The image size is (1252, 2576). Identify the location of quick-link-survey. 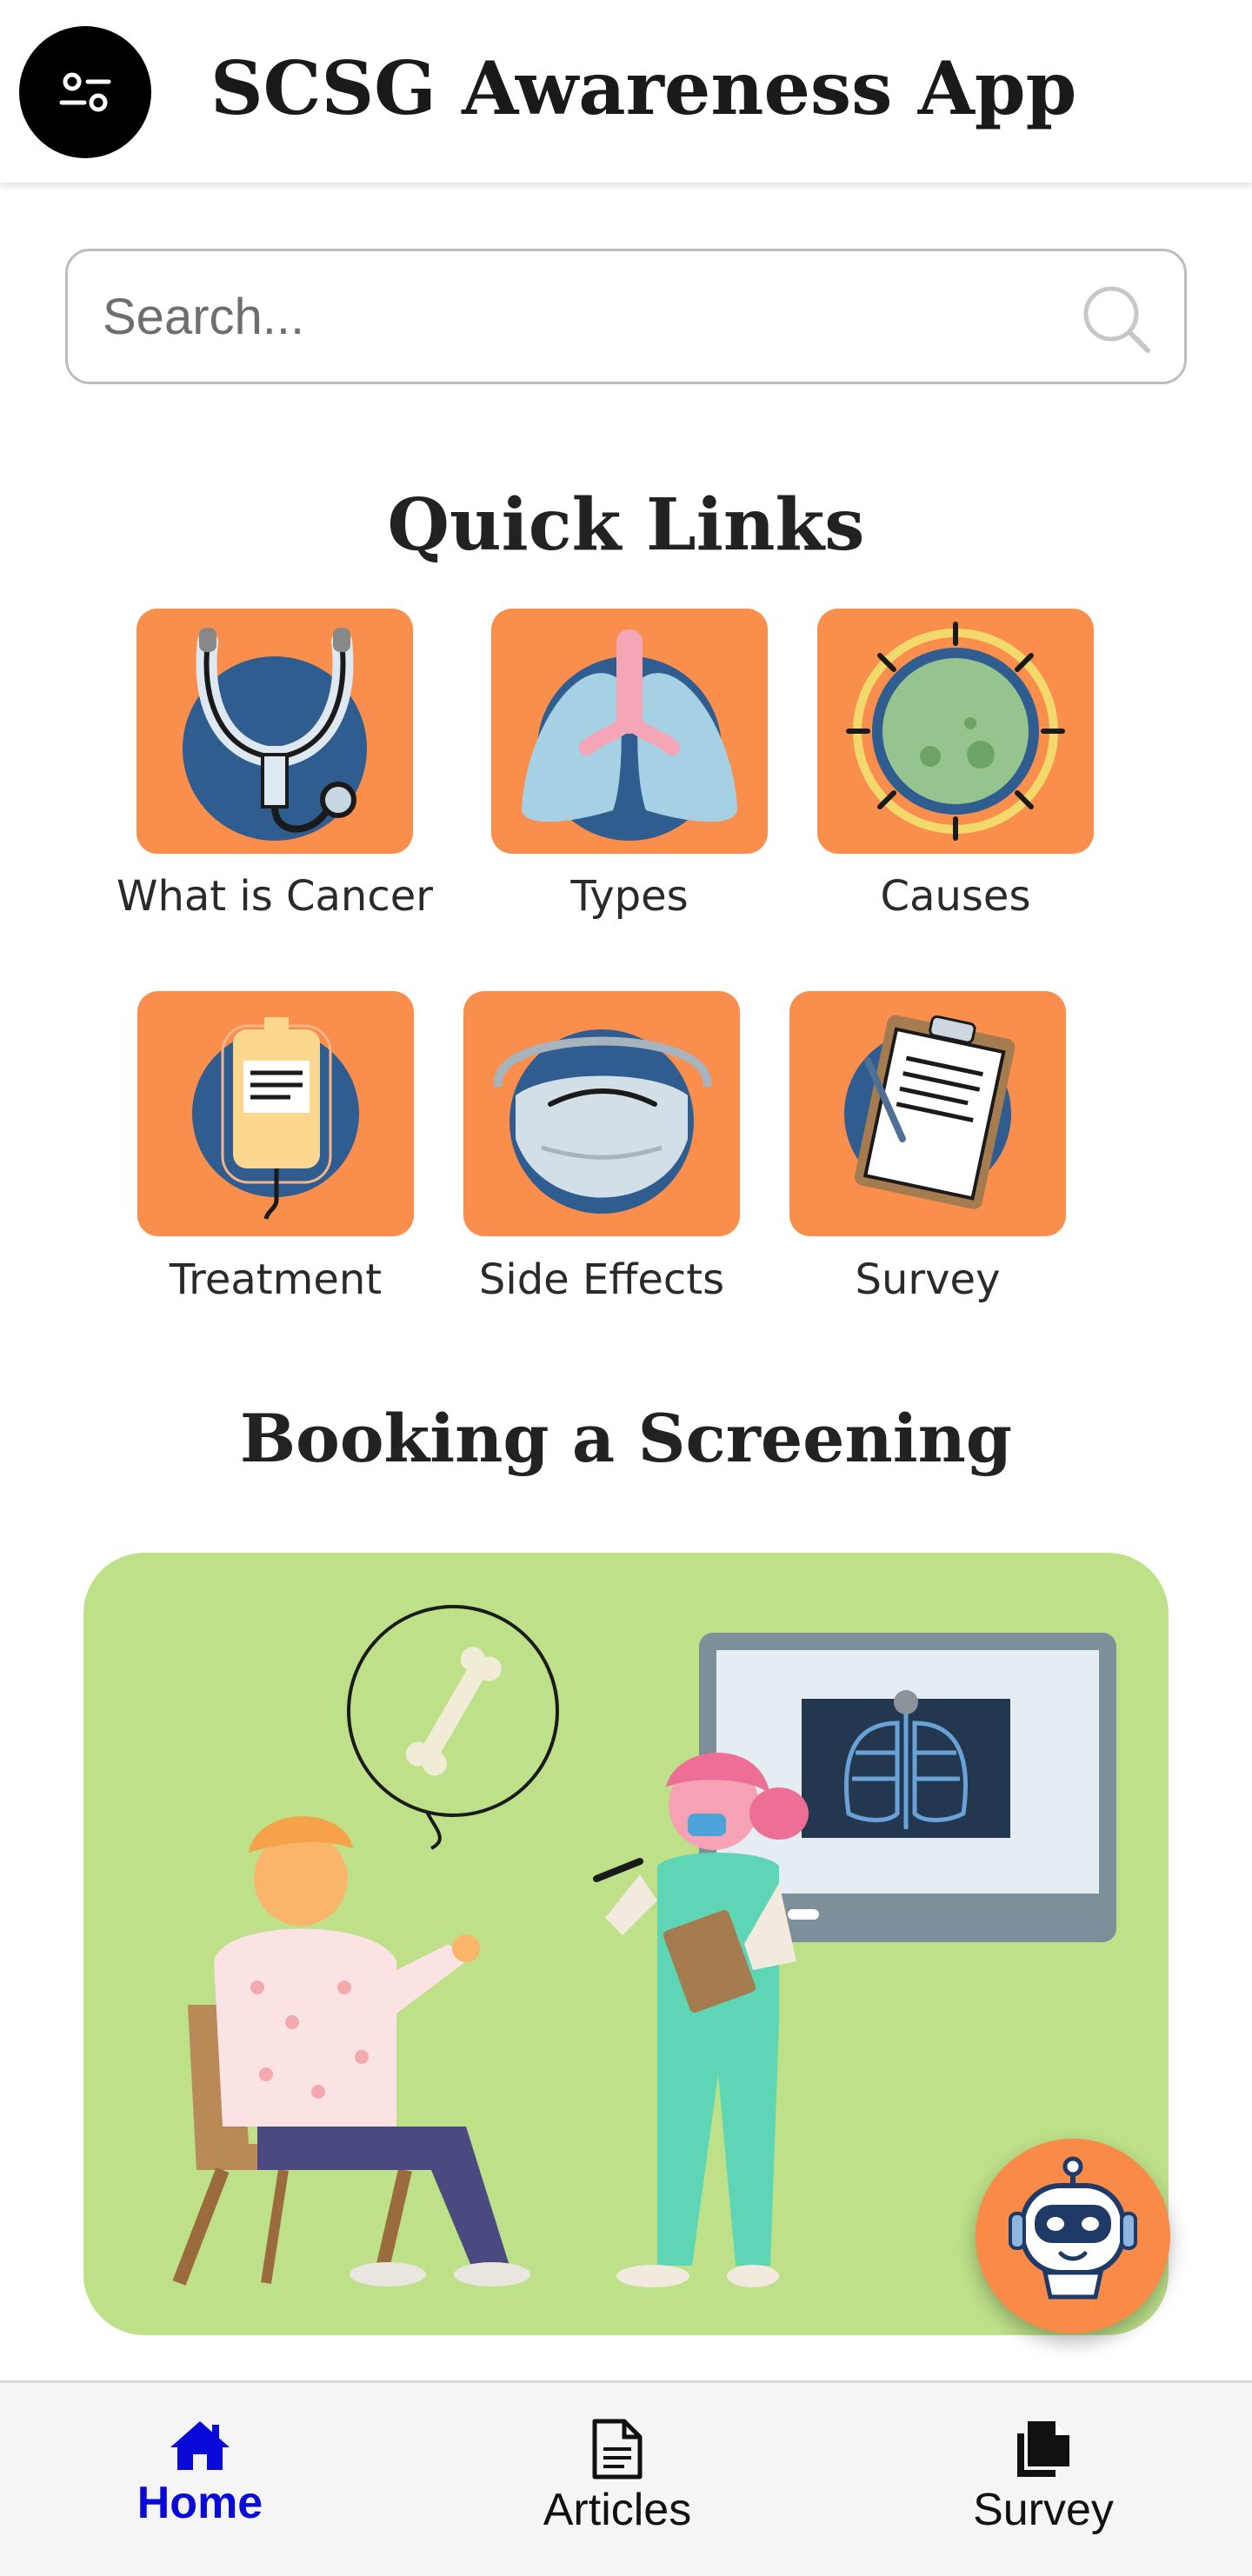
(928, 1113).